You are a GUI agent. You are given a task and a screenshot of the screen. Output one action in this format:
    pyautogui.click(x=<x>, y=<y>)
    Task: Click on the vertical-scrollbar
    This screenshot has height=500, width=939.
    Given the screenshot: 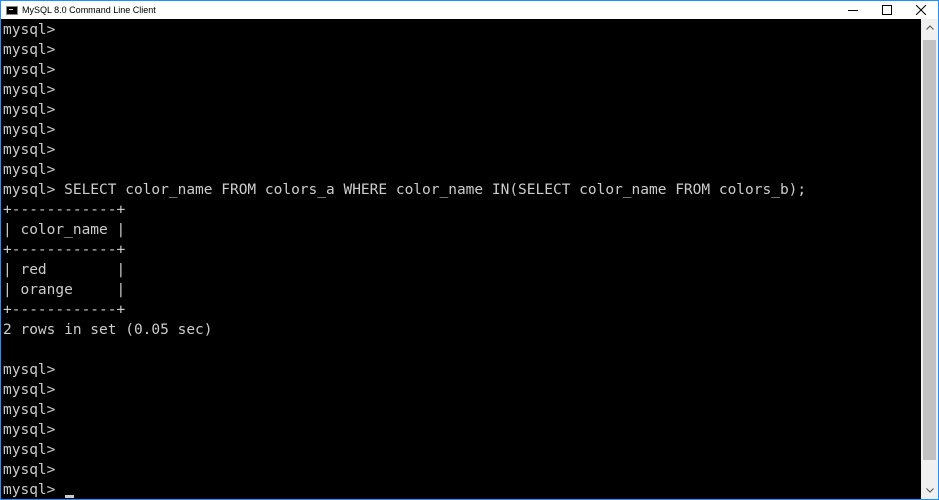 What is the action you would take?
    pyautogui.click(x=929, y=259)
    